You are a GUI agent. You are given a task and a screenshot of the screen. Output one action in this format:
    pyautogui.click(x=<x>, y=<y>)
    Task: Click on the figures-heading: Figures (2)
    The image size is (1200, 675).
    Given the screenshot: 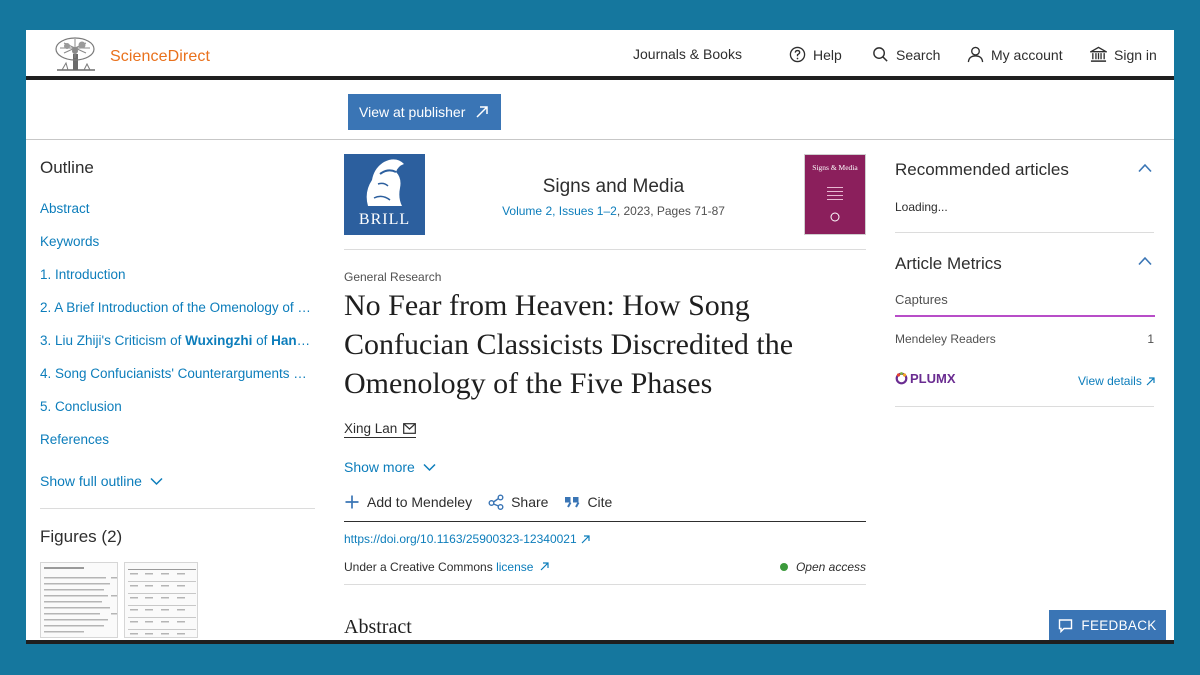 What is the action you would take?
    pyautogui.click(x=81, y=536)
    